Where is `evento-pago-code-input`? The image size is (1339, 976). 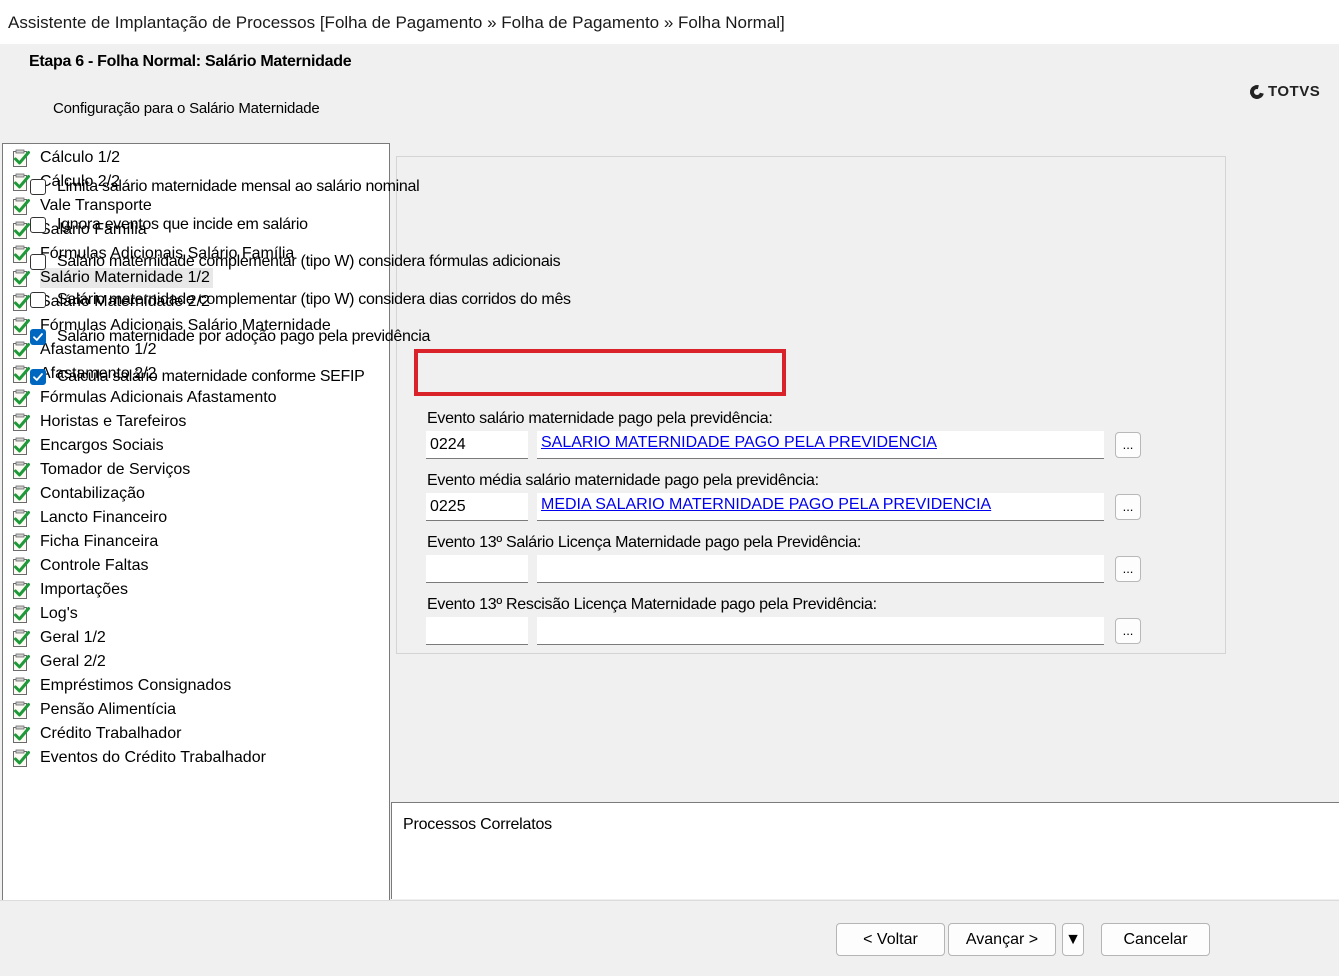
evento-pago-code-input is located at coordinates (477, 445).